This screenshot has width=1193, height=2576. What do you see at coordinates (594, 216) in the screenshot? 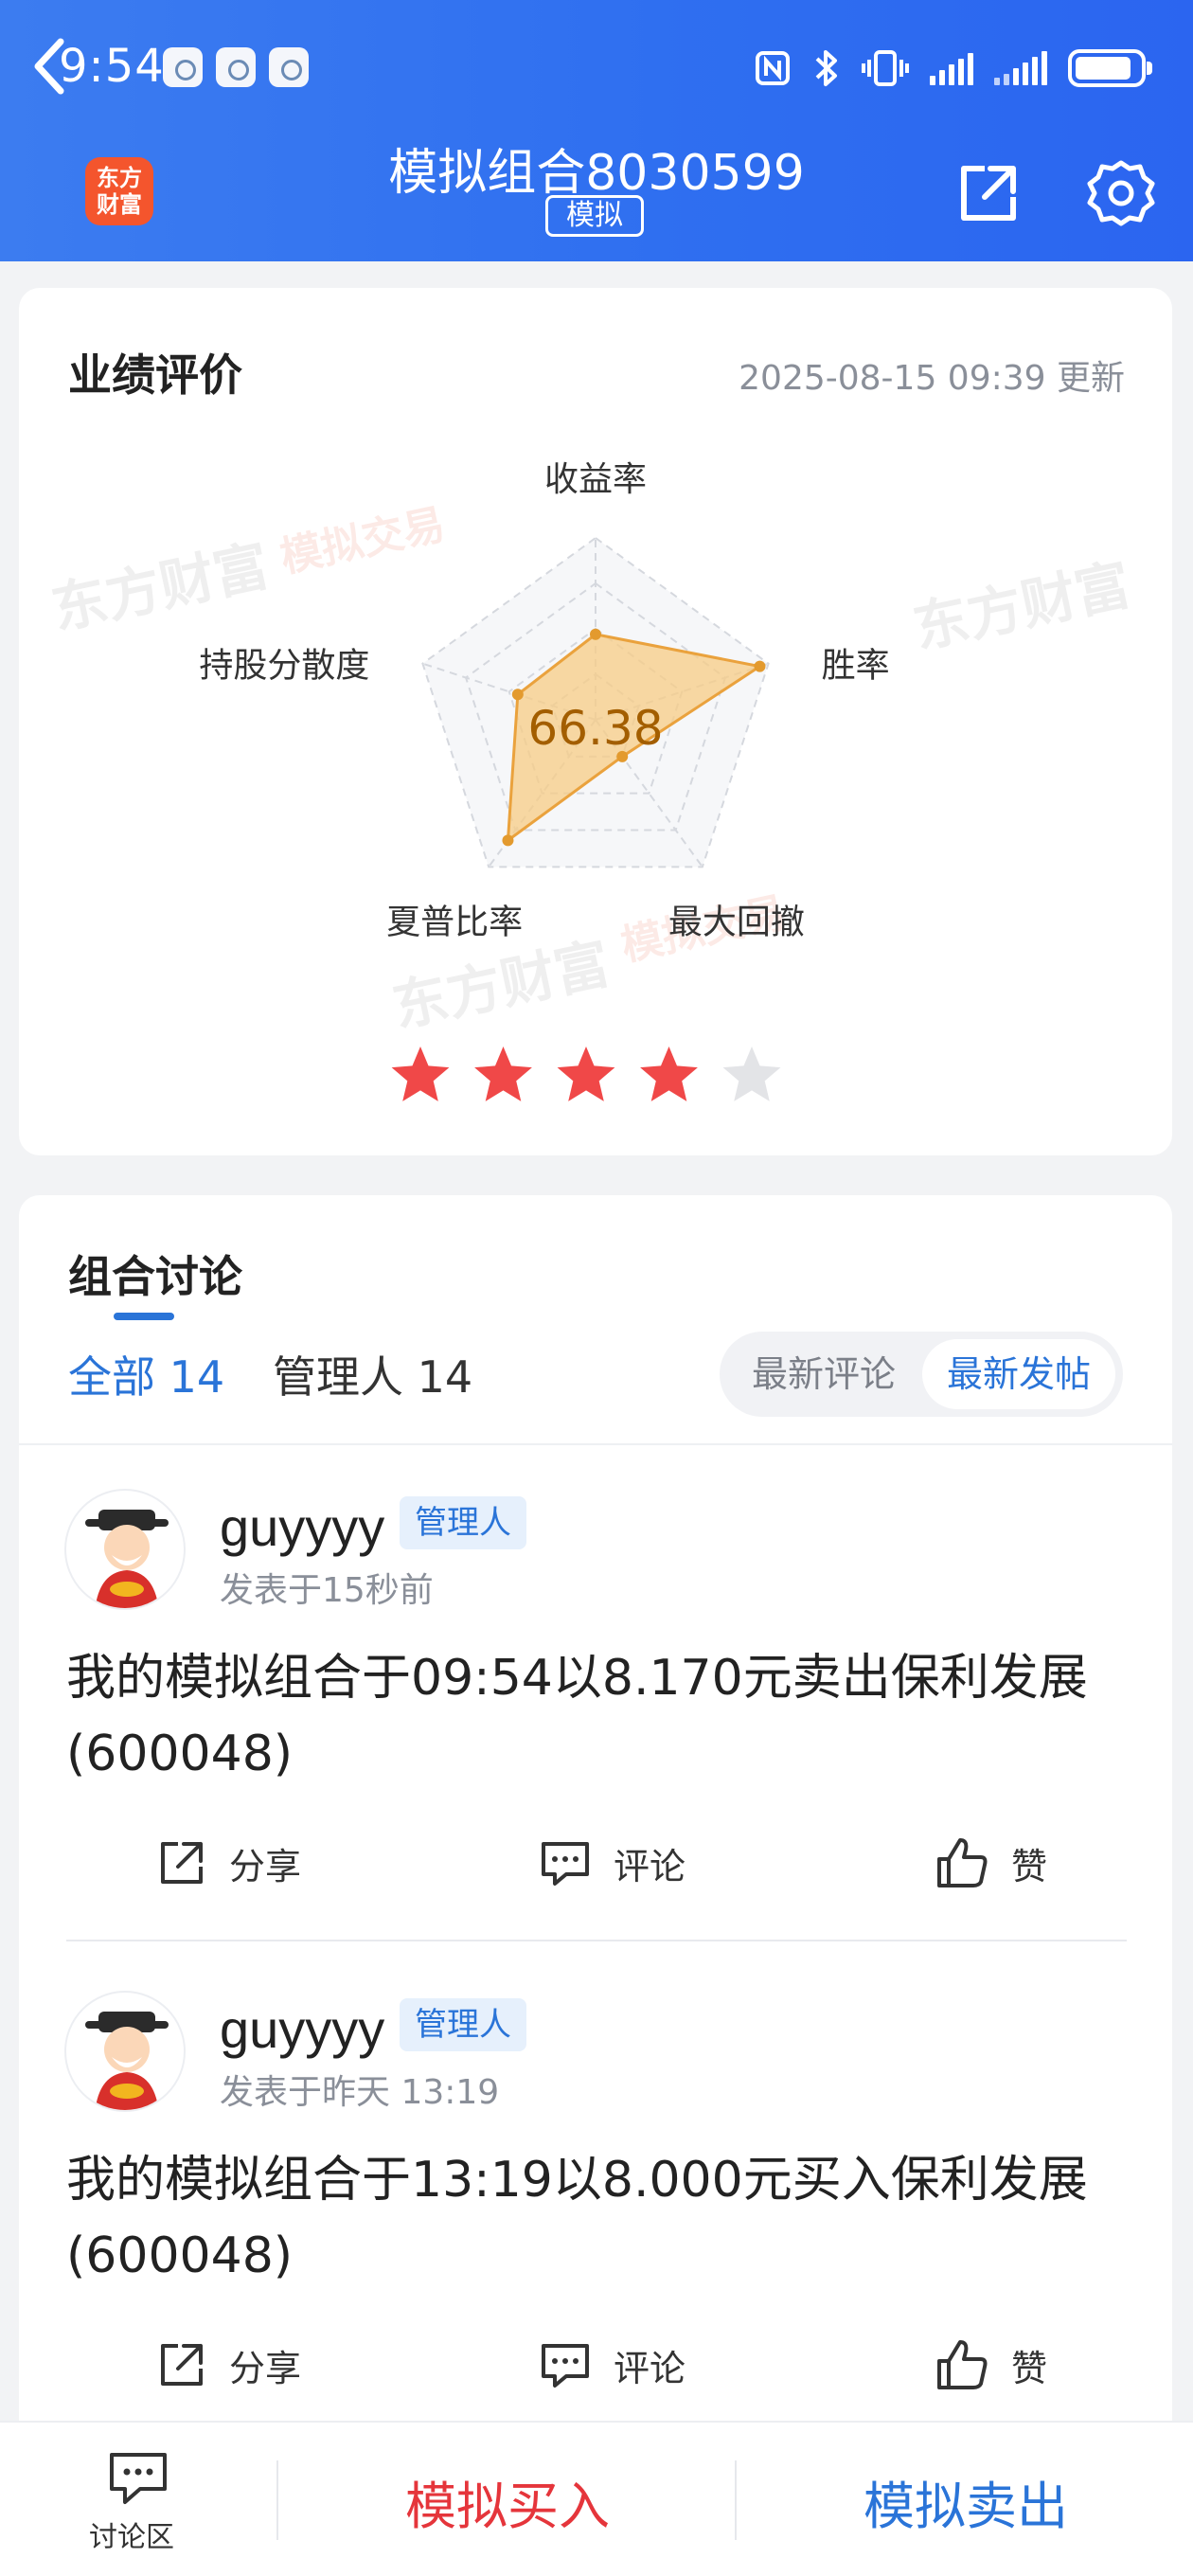
I see `simulated-tag: 模拟` at bounding box center [594, 216].